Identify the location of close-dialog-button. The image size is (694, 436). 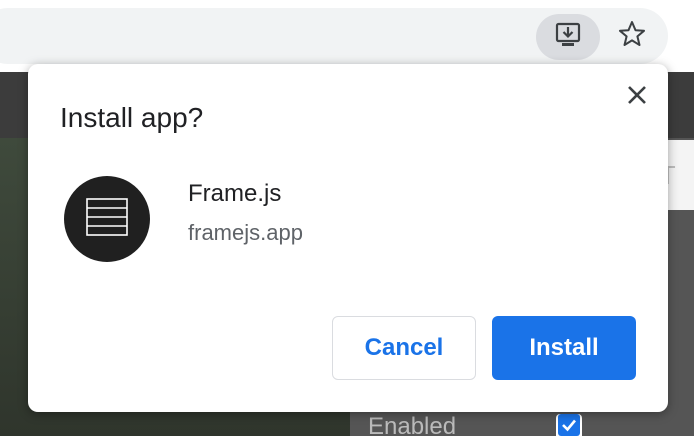
(637, 97).